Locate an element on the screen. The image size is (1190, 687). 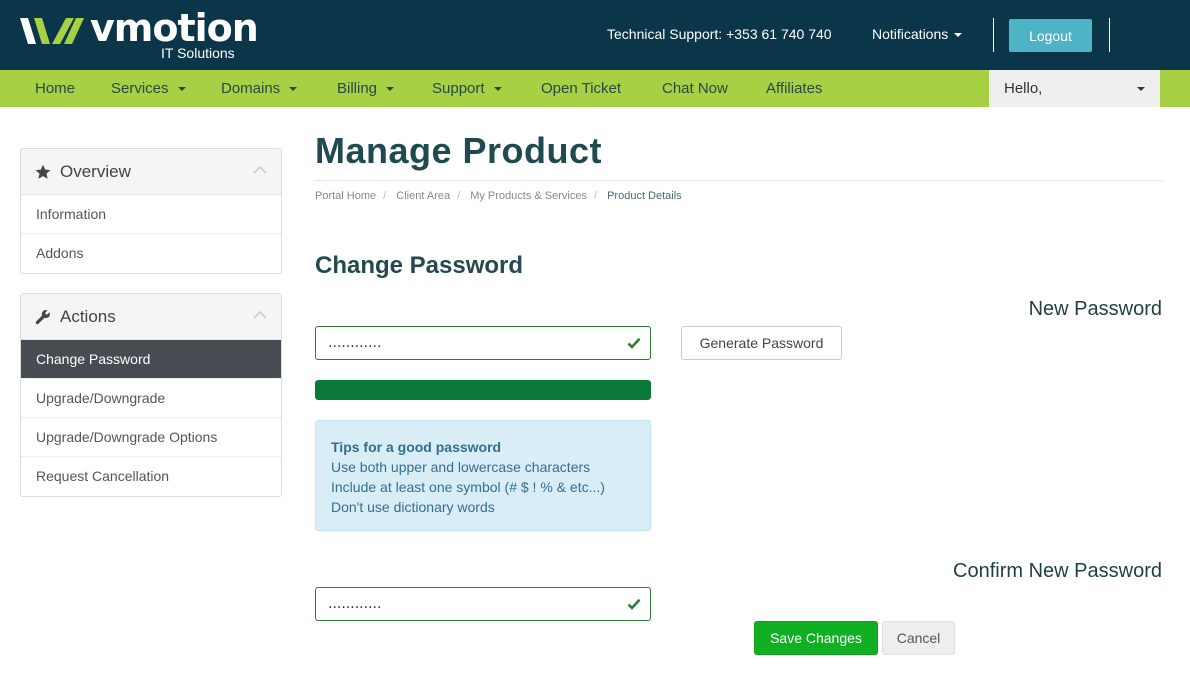
nav-label: Domains is located at coordinates (251, 88).